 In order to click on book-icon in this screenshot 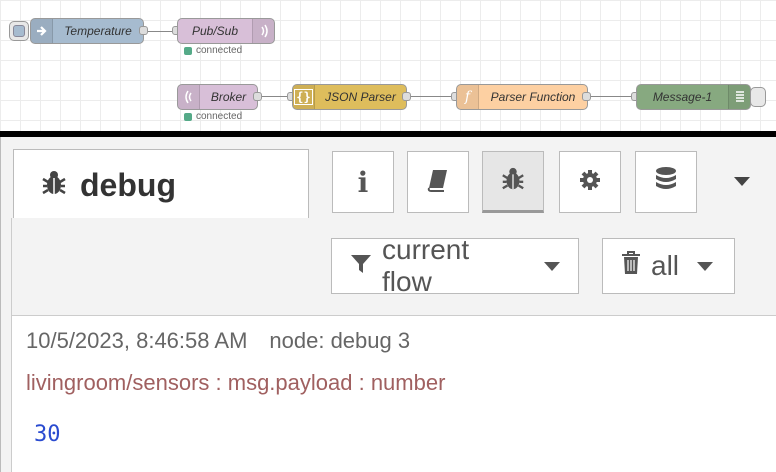, I will do `click(438, 182)`.